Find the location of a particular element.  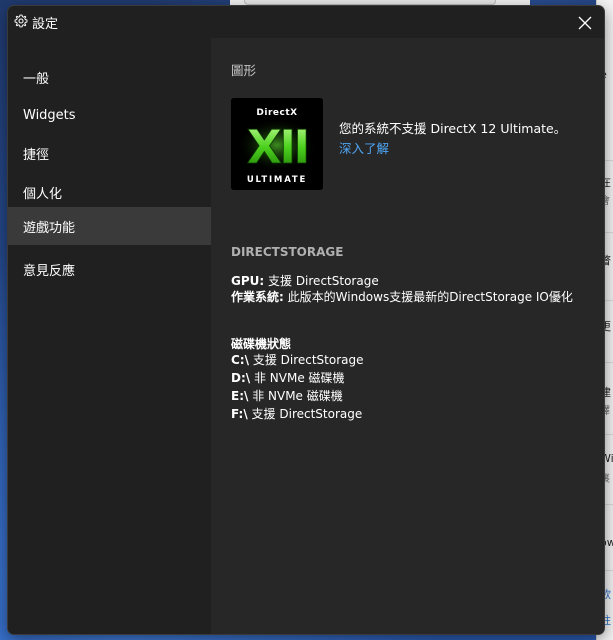

learn-more-link: 深入了解 is located at coordinates (364, 147).